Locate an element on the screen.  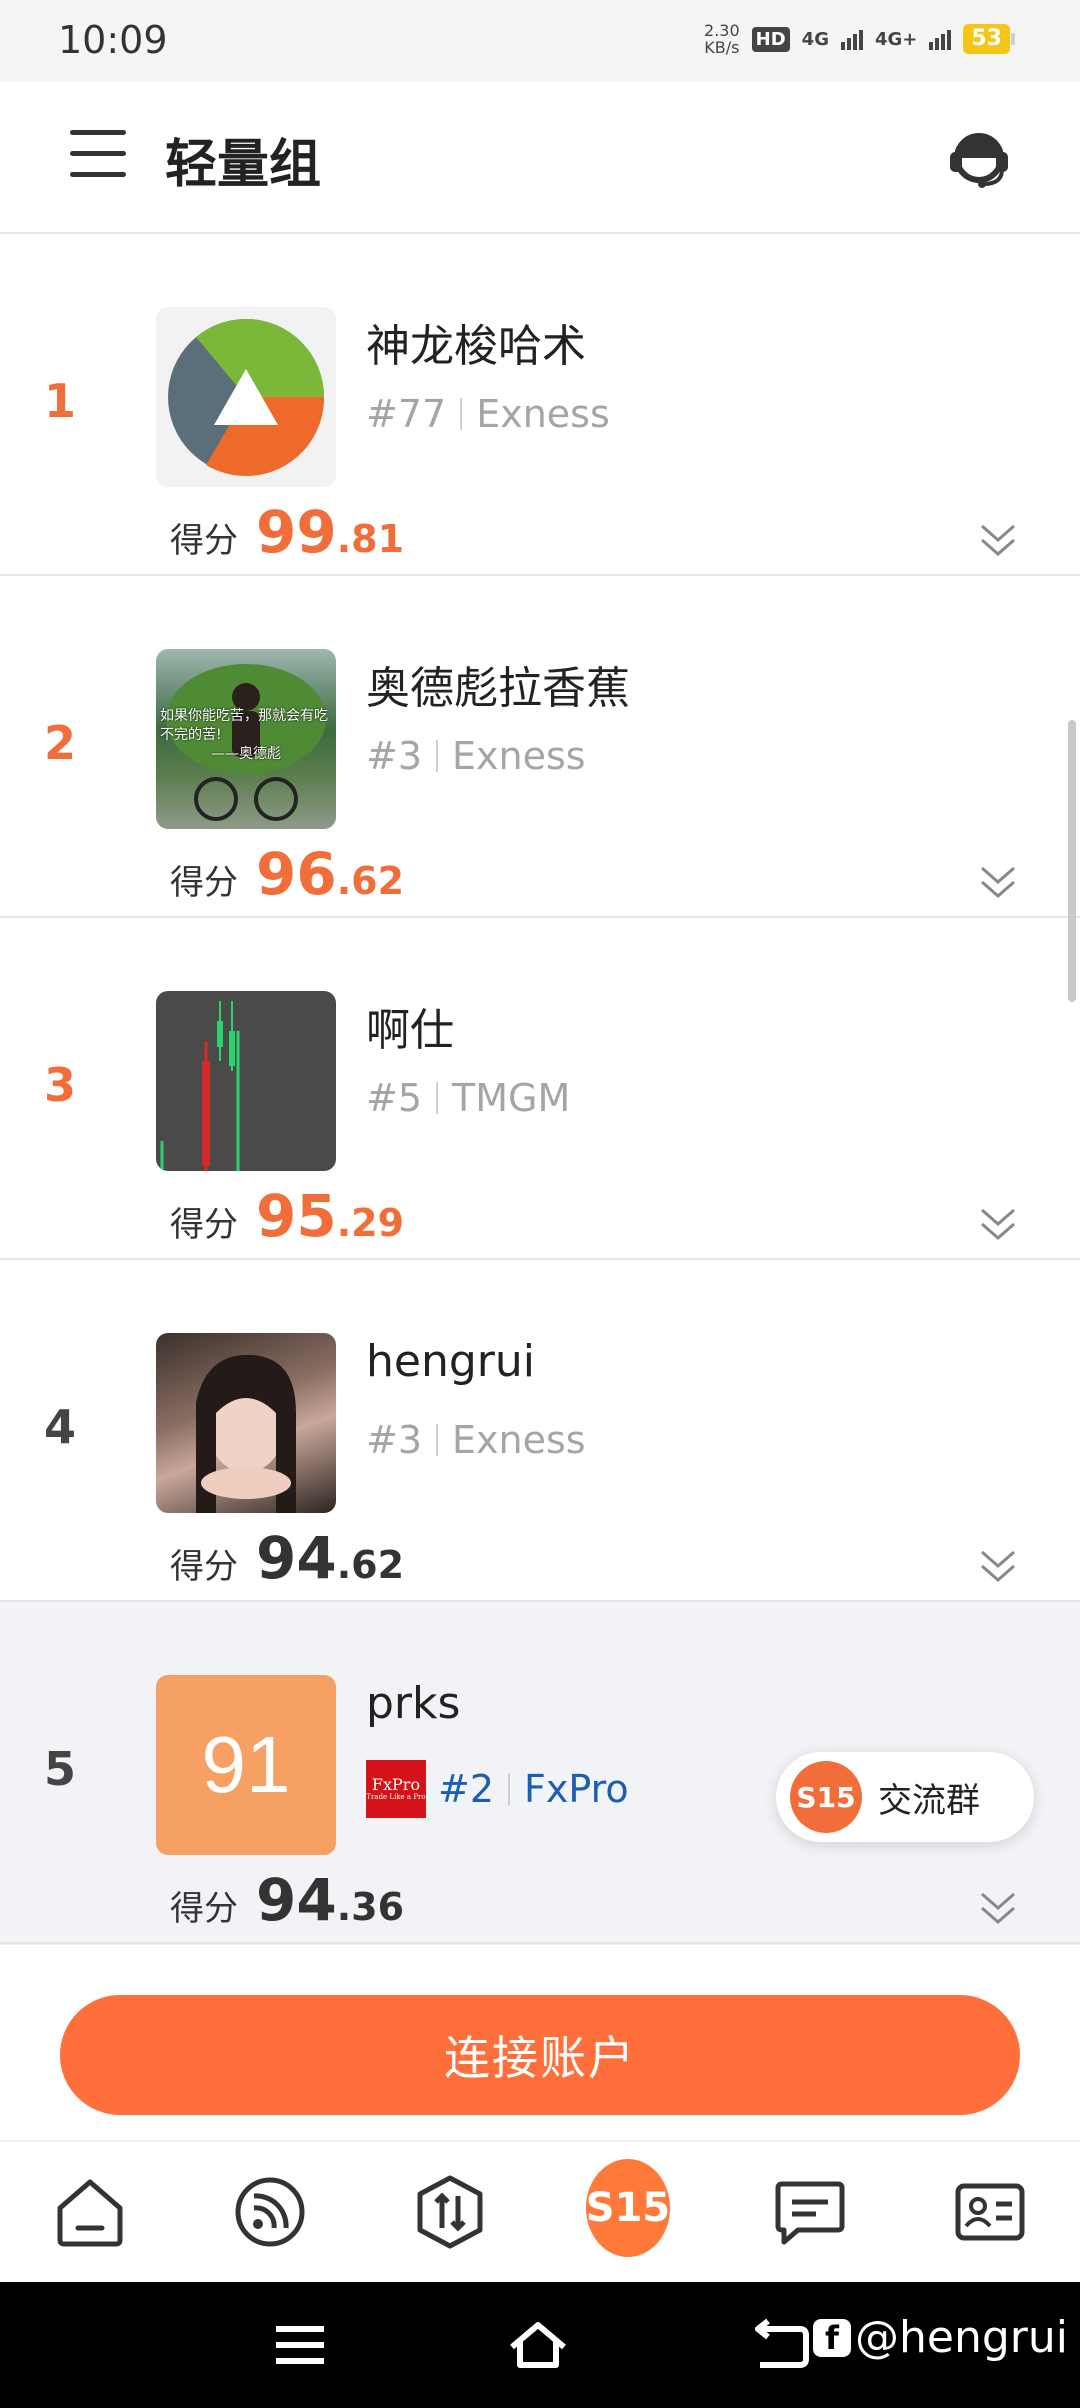
account-meta: #77 Exness is located at coordinates (488, 414).